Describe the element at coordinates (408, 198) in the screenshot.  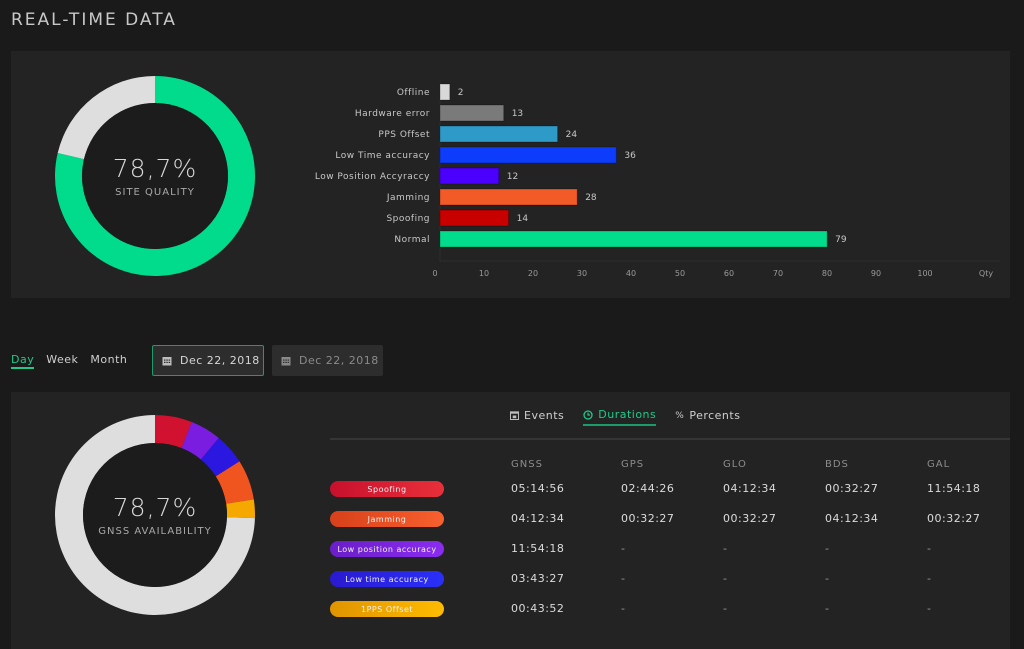
I see `bar-label: Jamming` at that location.